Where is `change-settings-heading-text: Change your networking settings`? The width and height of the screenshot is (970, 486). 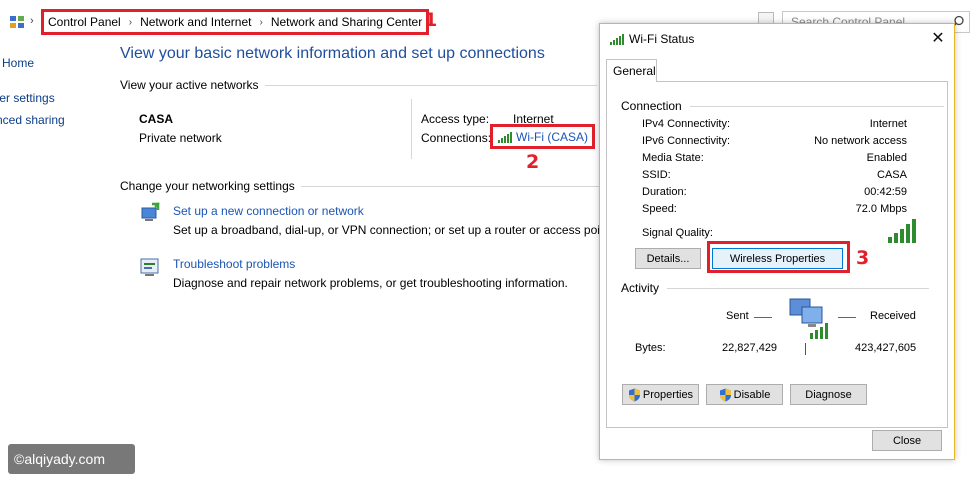
change-settings-heading-text: Change your networking settings is located at coordinates (207, 186).